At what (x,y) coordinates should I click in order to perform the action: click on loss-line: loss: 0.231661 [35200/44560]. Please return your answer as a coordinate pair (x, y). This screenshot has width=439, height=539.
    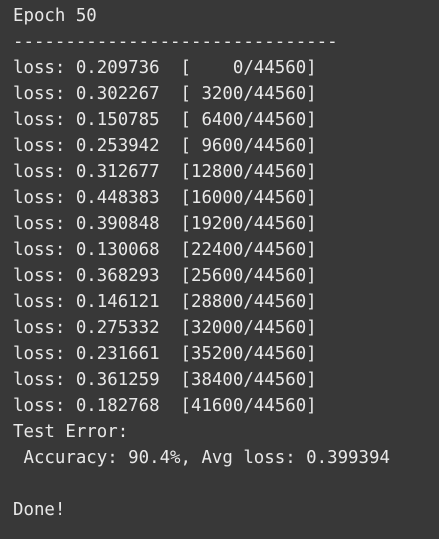
    Looking at the image, I should click on (165, 354).